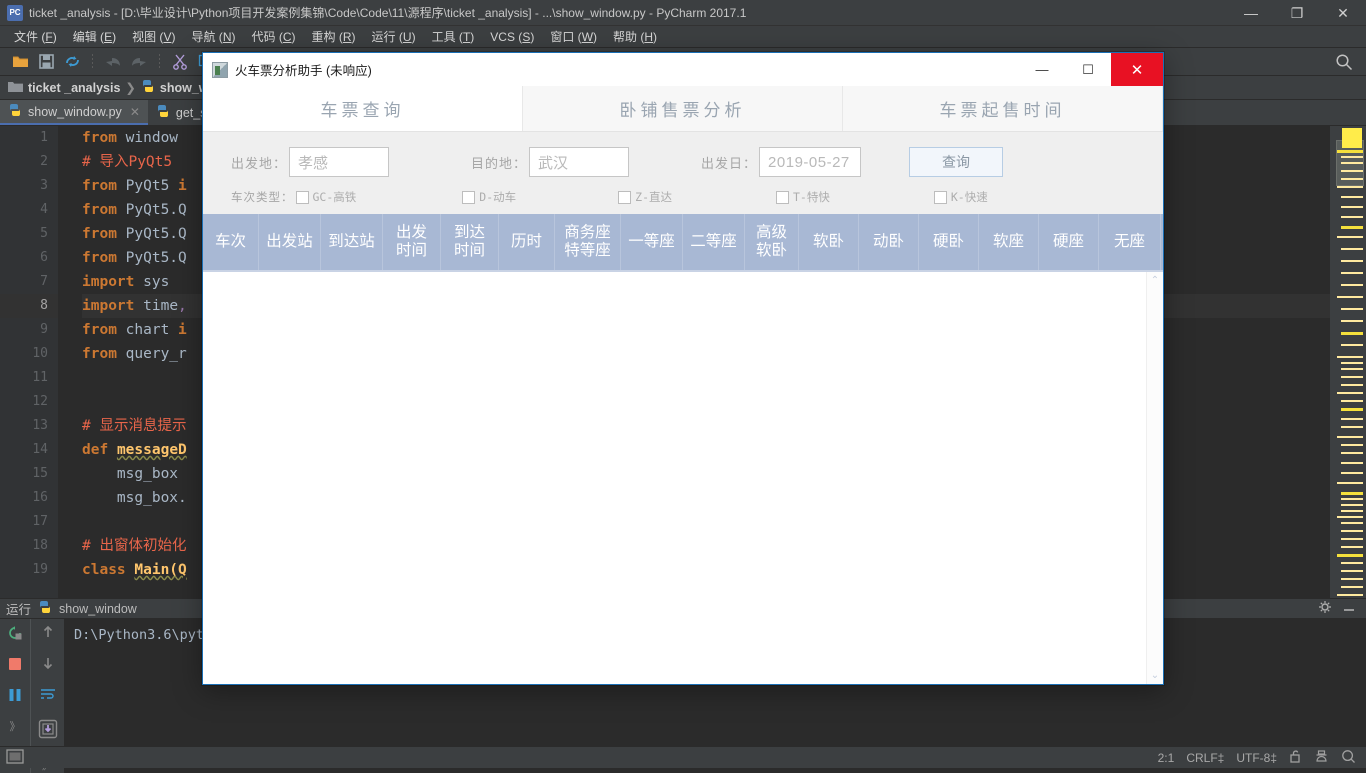 The image size is (1366, 773). I want to click on menu-item-window: 窗口 (W), so click(573, 36).